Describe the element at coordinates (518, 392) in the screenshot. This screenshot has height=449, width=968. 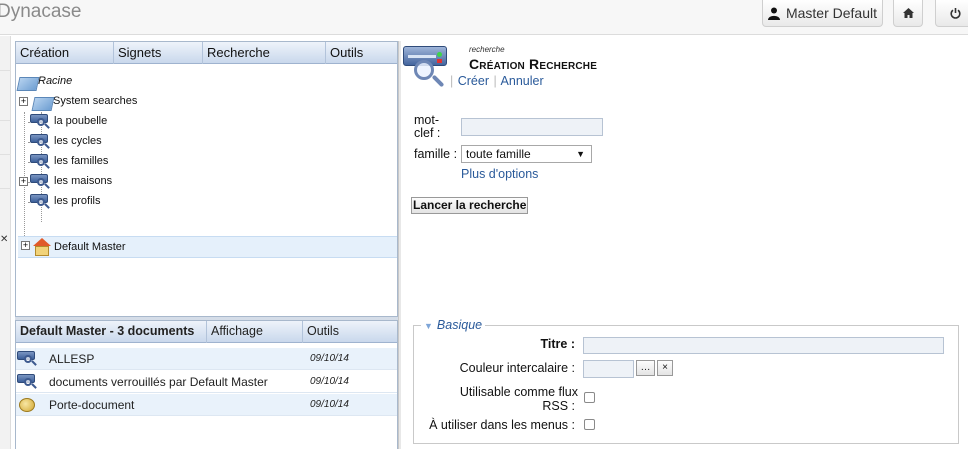
I see `rss-label-1: Utilisable comme flux` at that location.